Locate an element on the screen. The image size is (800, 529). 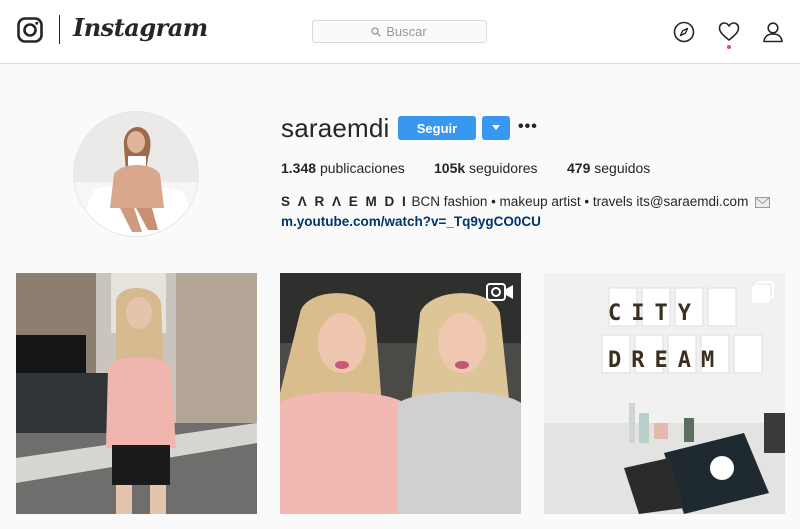
search-box is located at coordinates (399, 31).